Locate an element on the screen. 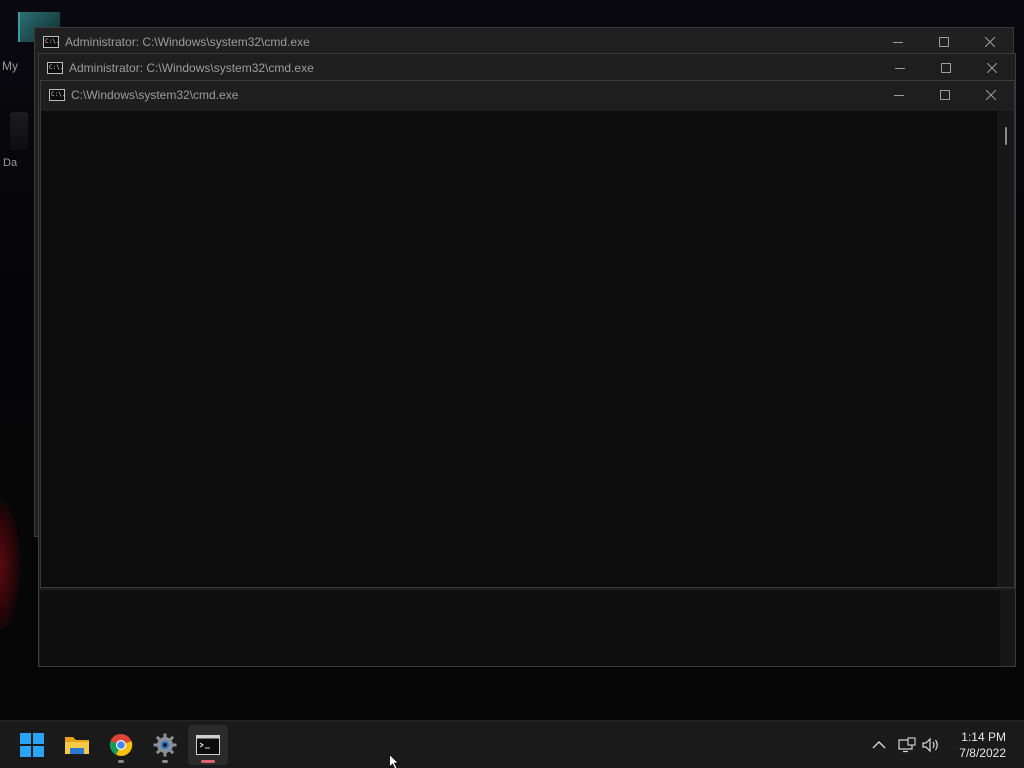 The width and height of the screenshot is (1024, 768). desktop-wallpaper-glow is located at coordinates (10, 565).